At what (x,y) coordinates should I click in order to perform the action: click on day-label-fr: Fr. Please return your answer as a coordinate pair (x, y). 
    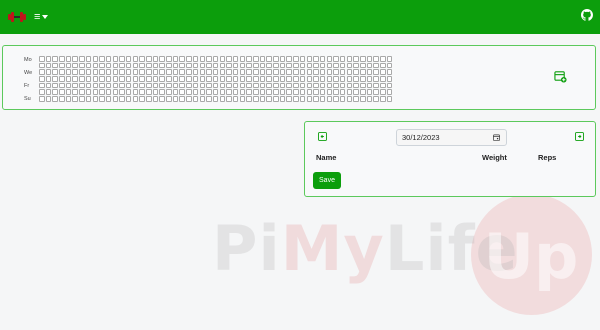
    Looking at the image, I should click on (27, 86).